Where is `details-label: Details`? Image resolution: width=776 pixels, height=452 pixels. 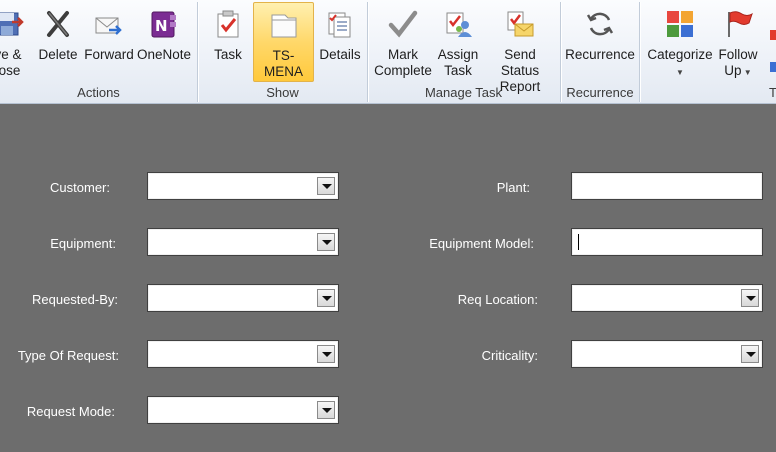
details-label: Details is located at coordinates (340, 54).